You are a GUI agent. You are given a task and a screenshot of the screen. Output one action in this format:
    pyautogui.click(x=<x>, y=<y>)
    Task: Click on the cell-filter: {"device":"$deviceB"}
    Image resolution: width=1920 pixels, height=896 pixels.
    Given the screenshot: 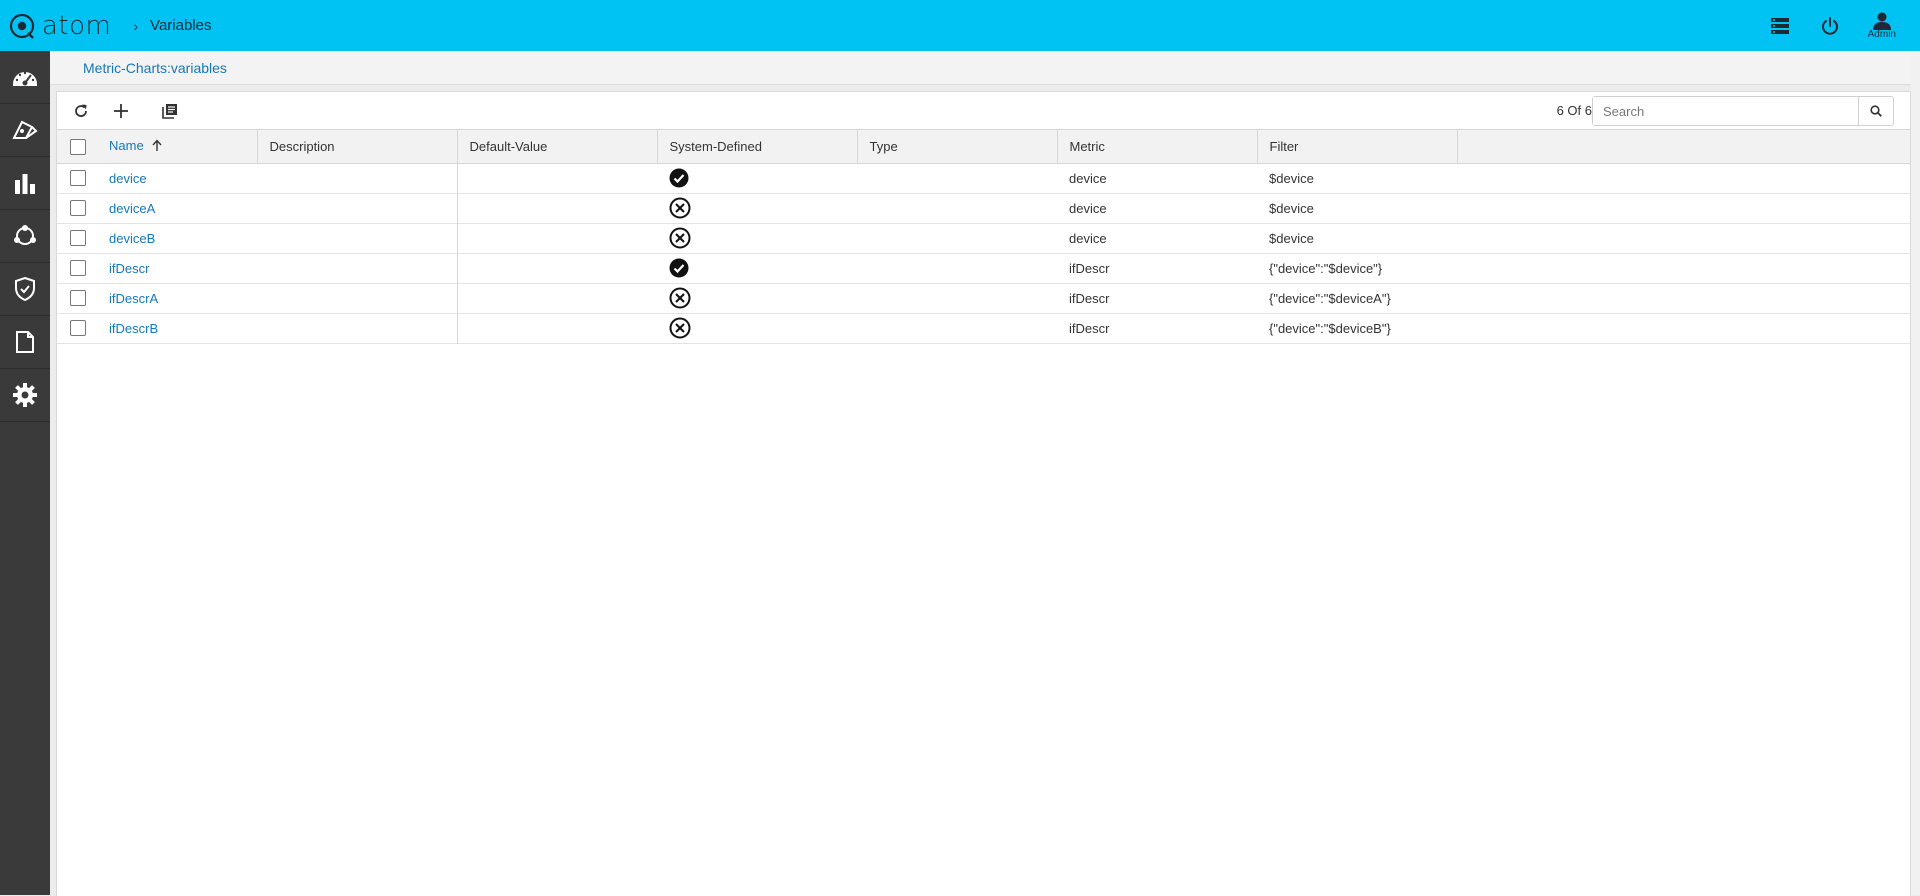 What is the action you would take?
    pyautogui.click(x=1330, y=328)
    